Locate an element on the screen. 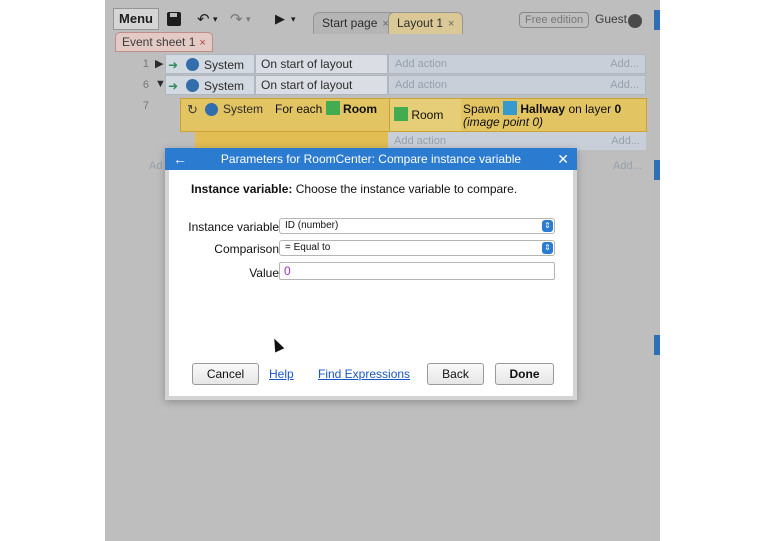 The height and width of the screenshot is (541, 763). description-text: Choose the instance variable to compare. is located at coordinates (405, 189).